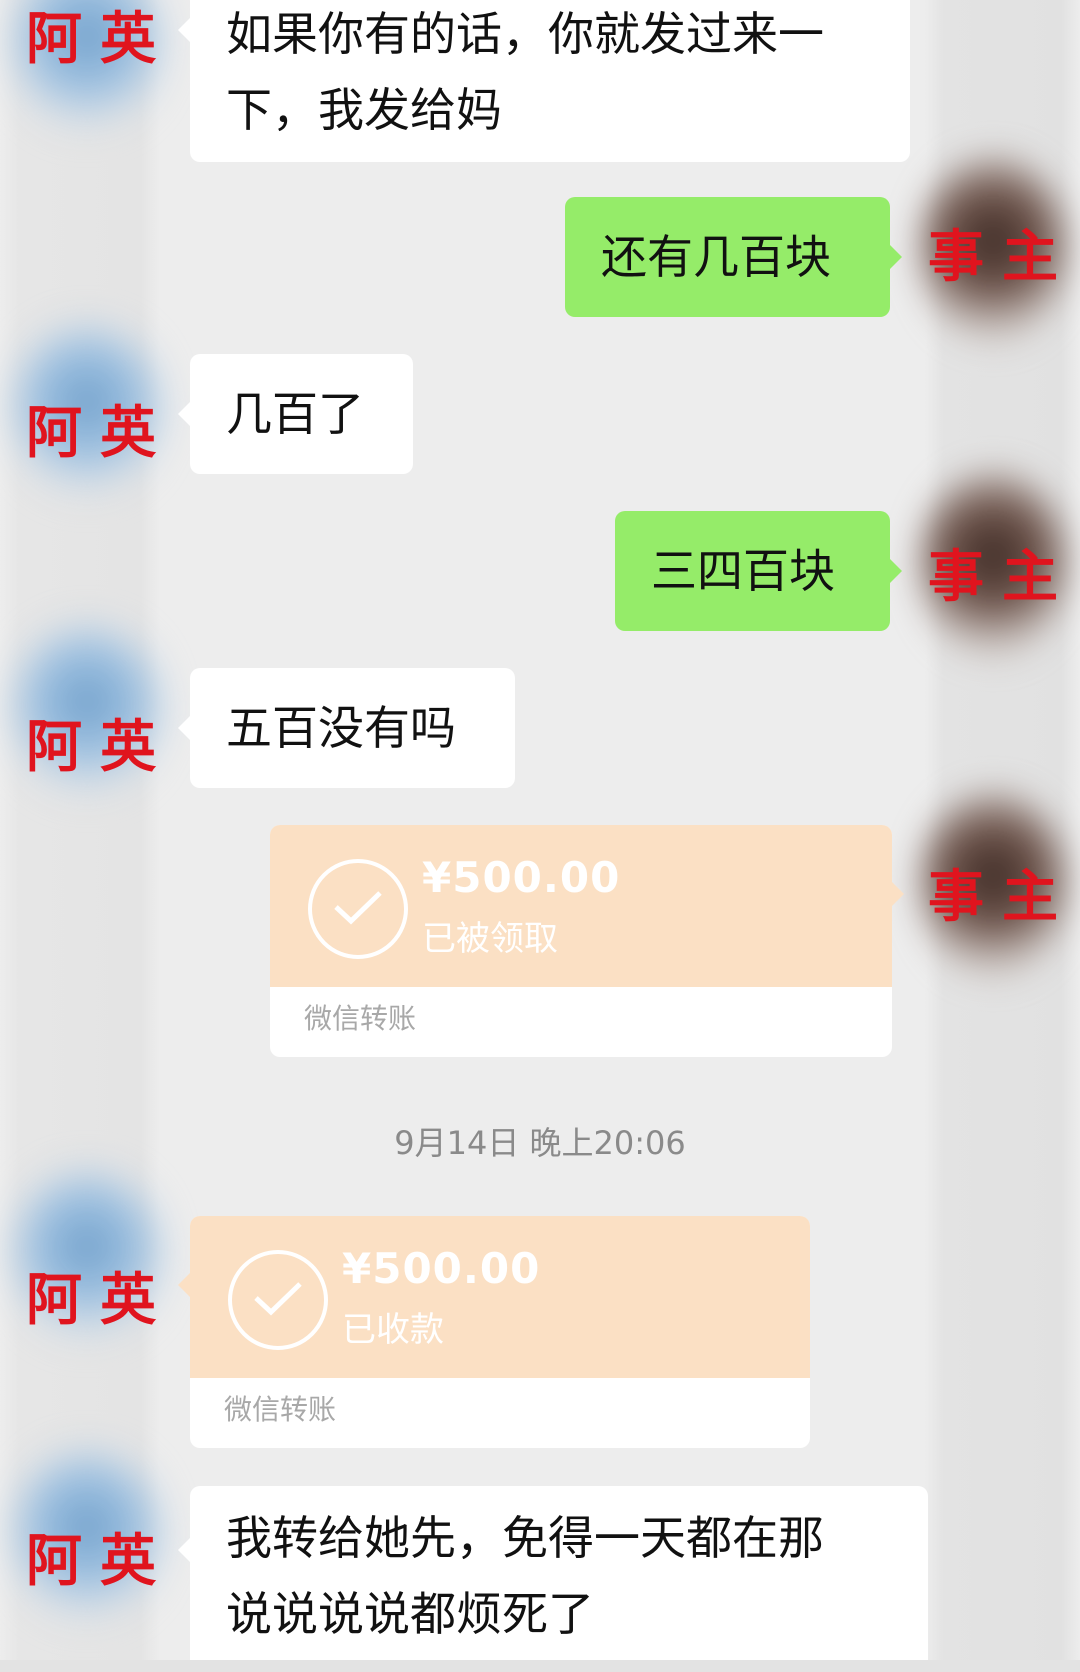  Describe the element at coordinates (393, 1330) in the screenshot. I see `transfer-status: 已收款` at that location.